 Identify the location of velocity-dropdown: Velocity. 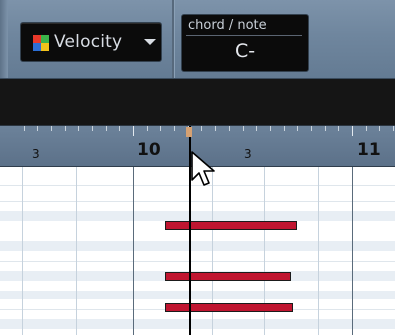
(91, 42).